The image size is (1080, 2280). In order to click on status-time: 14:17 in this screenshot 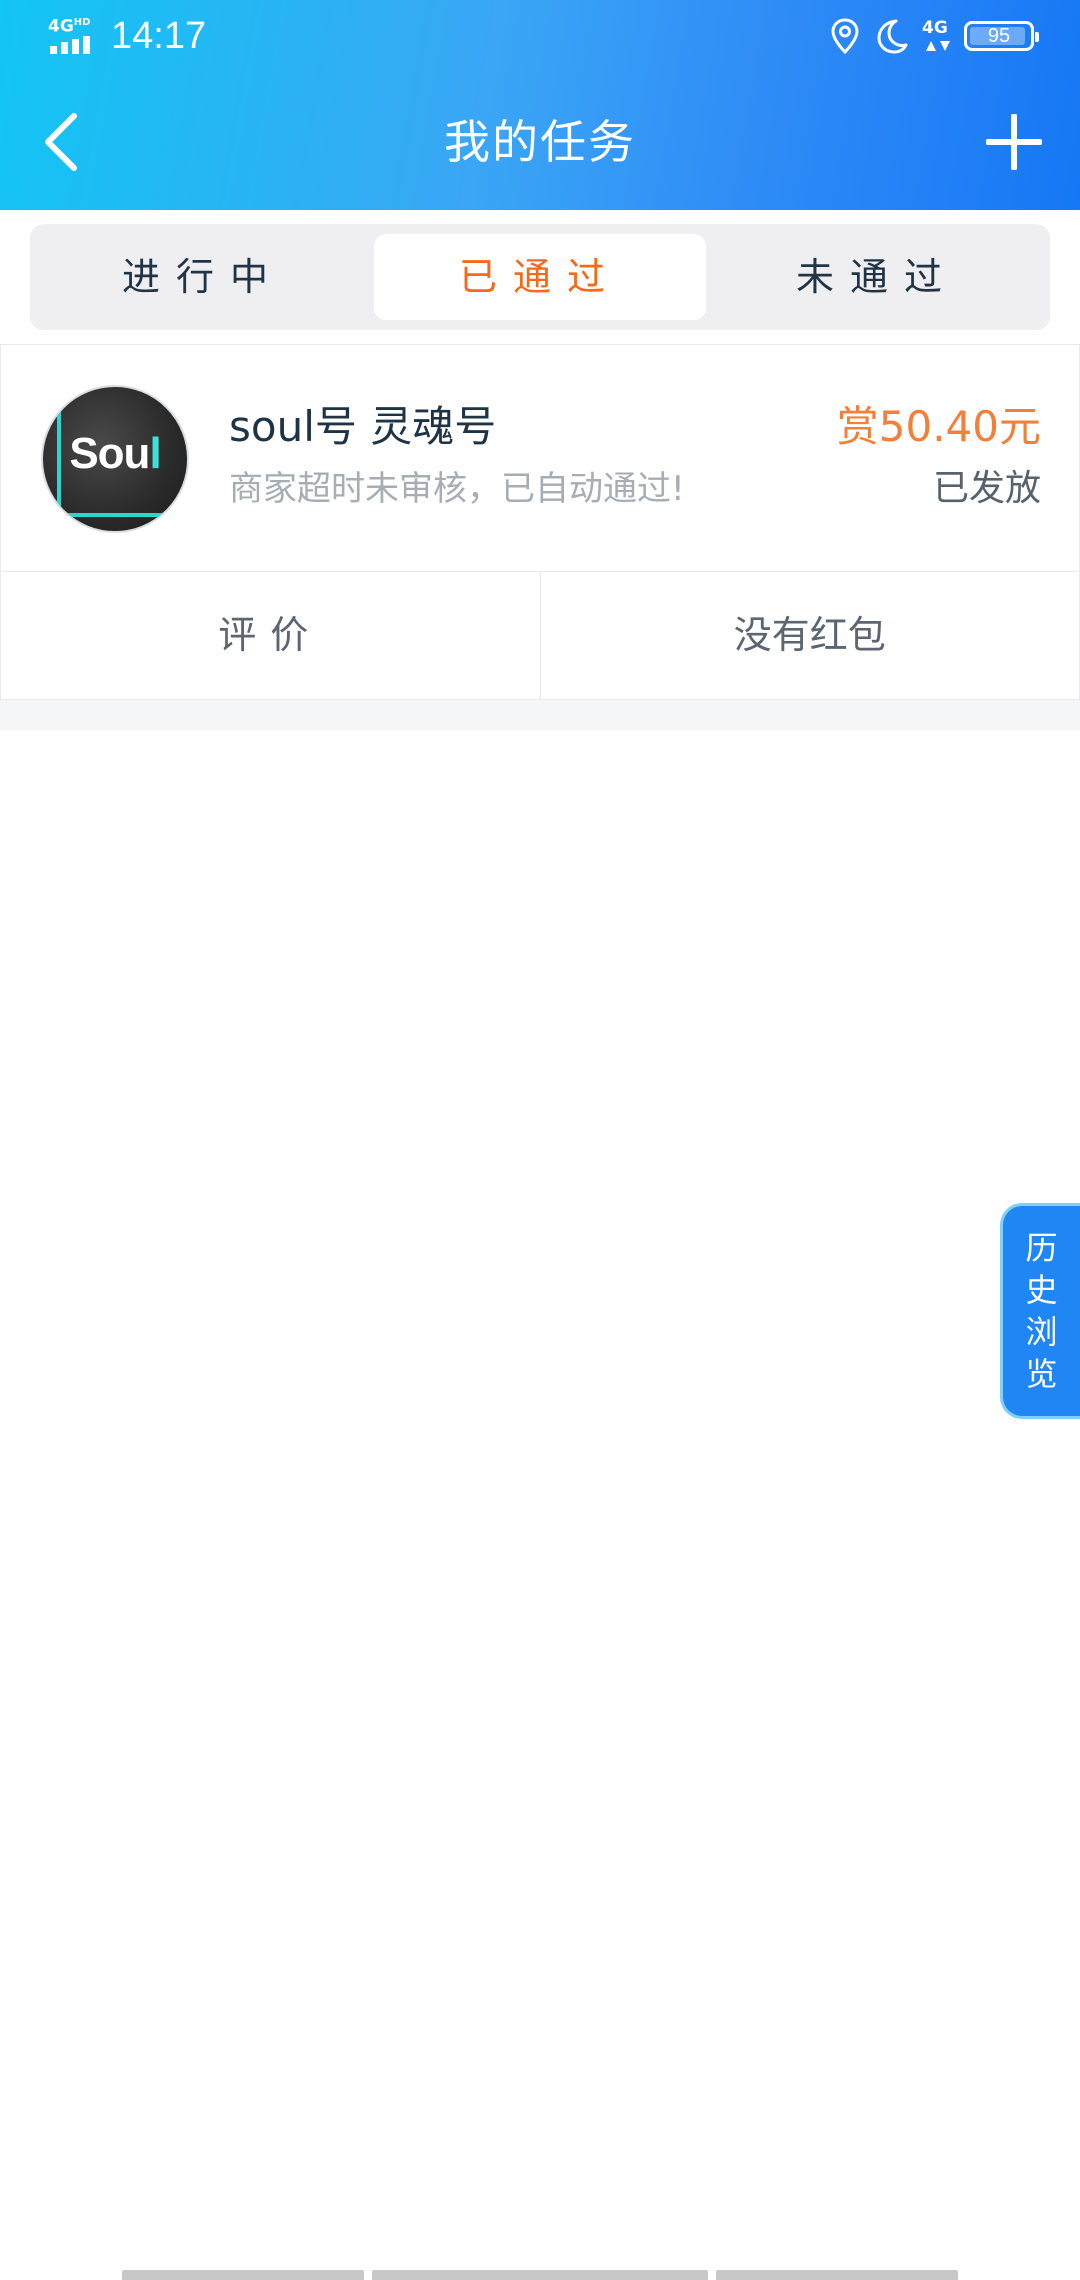, I will do `click(159, 36)`.